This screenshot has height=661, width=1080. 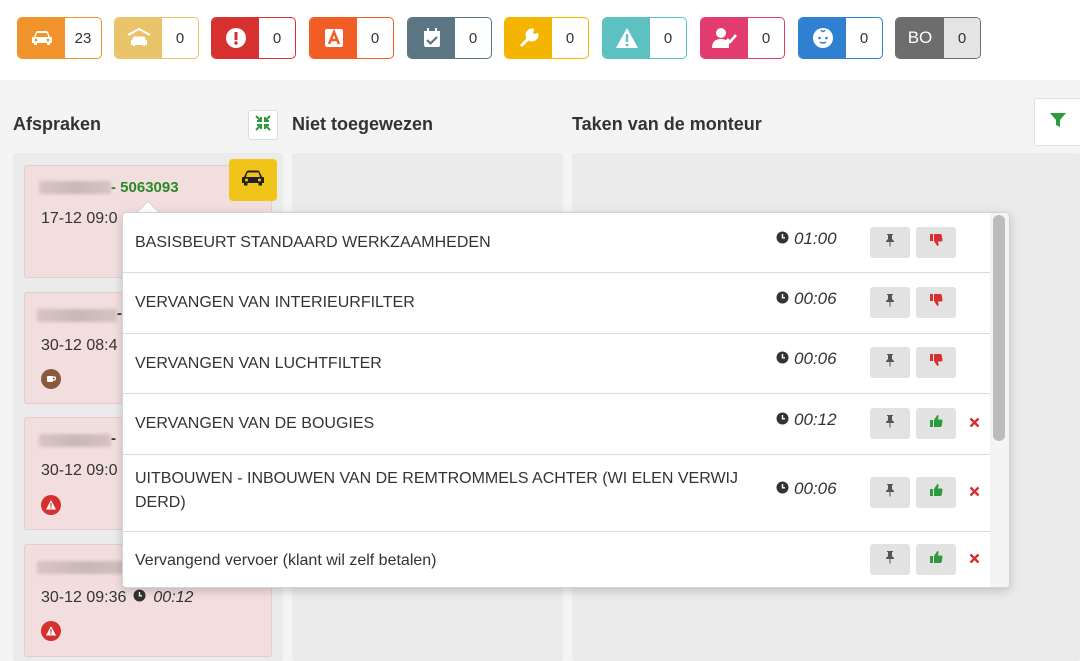 What do you see at coordinates (57, 124) in the screenshot?
I see `column-title-appointments: Afspraken` at bounding box center [57, 124].